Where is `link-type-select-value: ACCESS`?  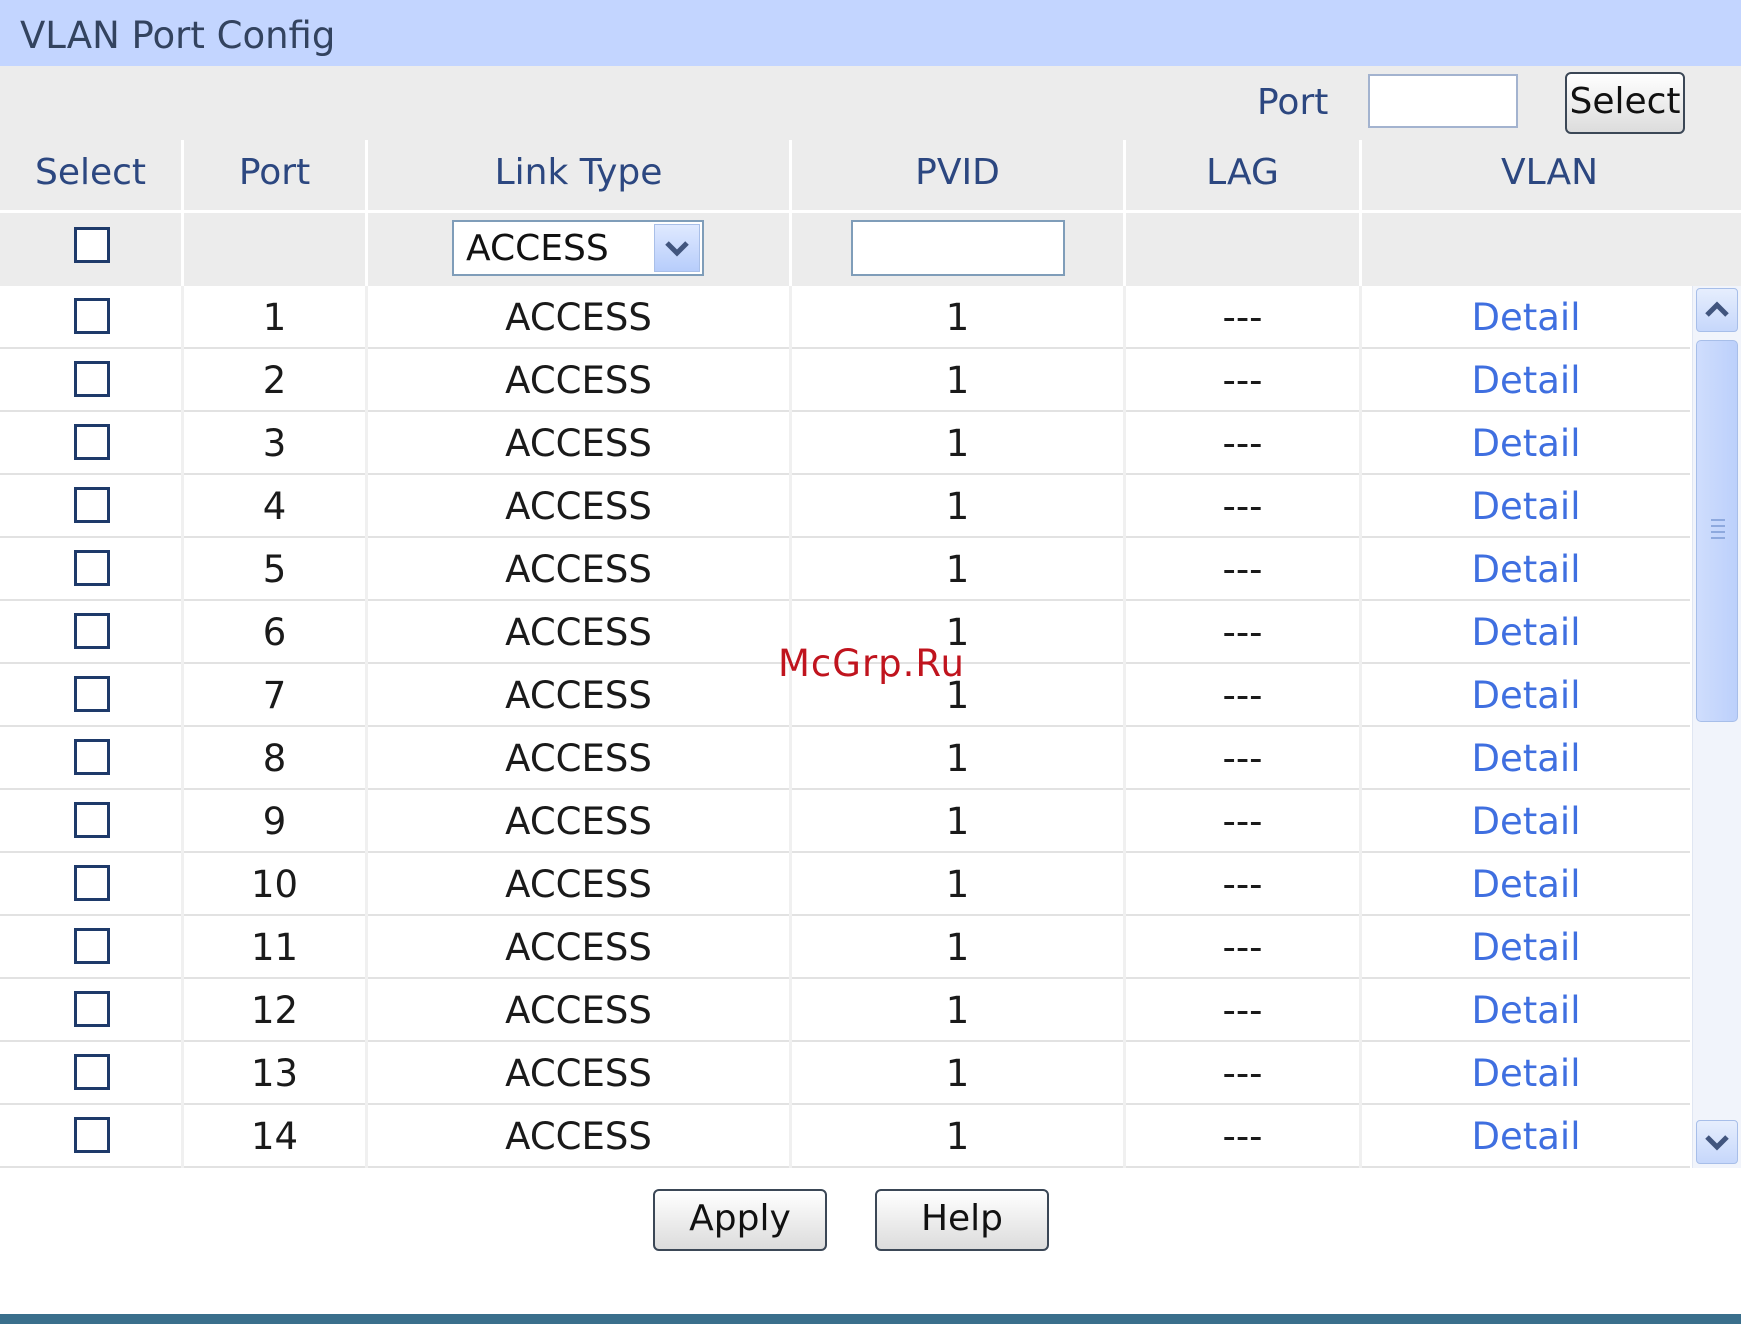
link-type-select-value: ACCESS is located at coordinates (537, 248).